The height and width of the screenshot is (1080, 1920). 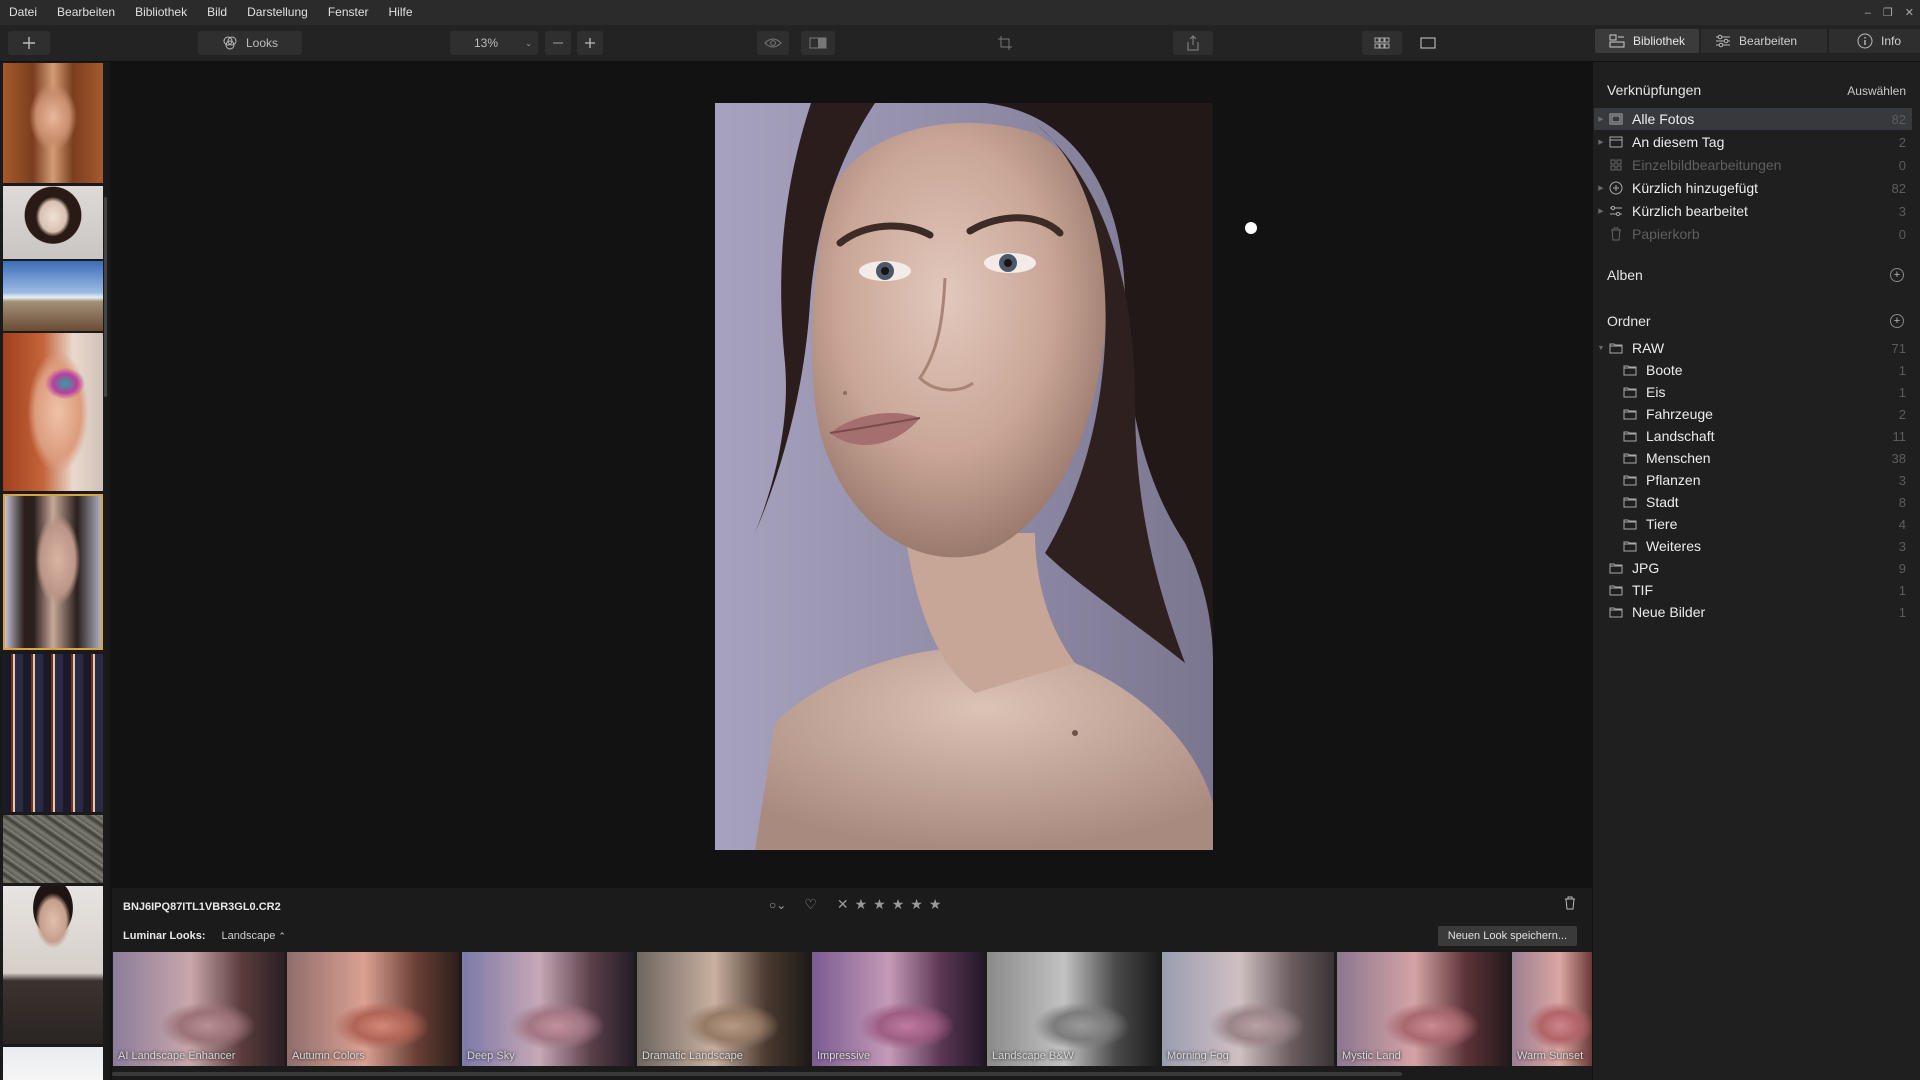 I want to click on favorite-icon: ♡, so click(x=810, y=904).